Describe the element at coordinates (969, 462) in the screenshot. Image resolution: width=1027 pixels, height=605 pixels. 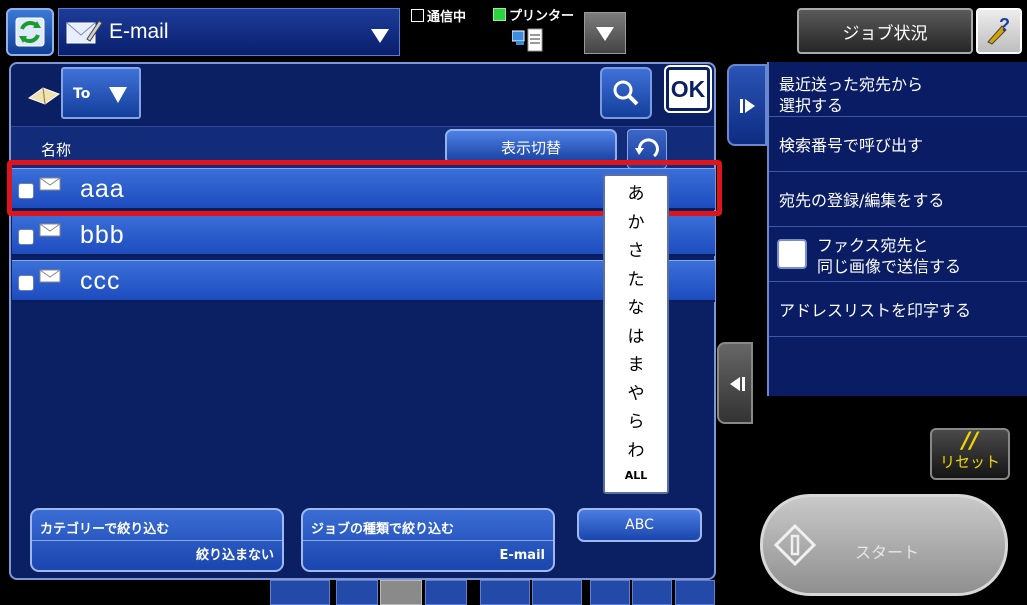
I see `reset-label: リセット` at that location.